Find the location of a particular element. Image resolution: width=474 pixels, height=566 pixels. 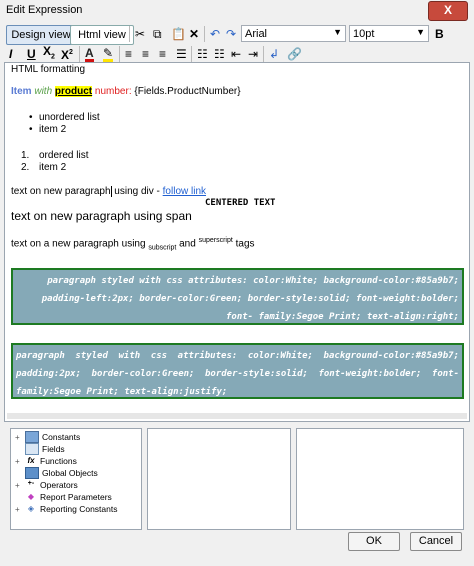

tree-item-functions: + fx Functions is located at coordinates (46, 461).